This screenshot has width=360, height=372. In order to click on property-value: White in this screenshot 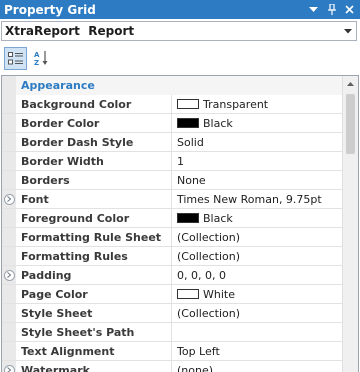, I will do `click(265, 294)`.